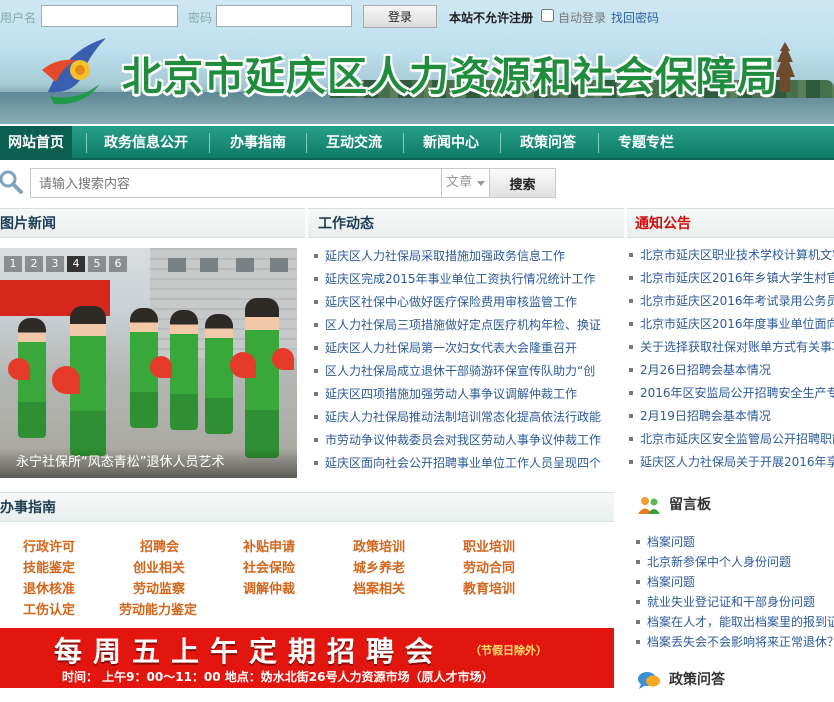 This screenshot has width=834, height=702. What do you see at coordinates (269, 566) in the screenshot?
I see `guide-link: 社会保险` at bounding box center [269, 566].